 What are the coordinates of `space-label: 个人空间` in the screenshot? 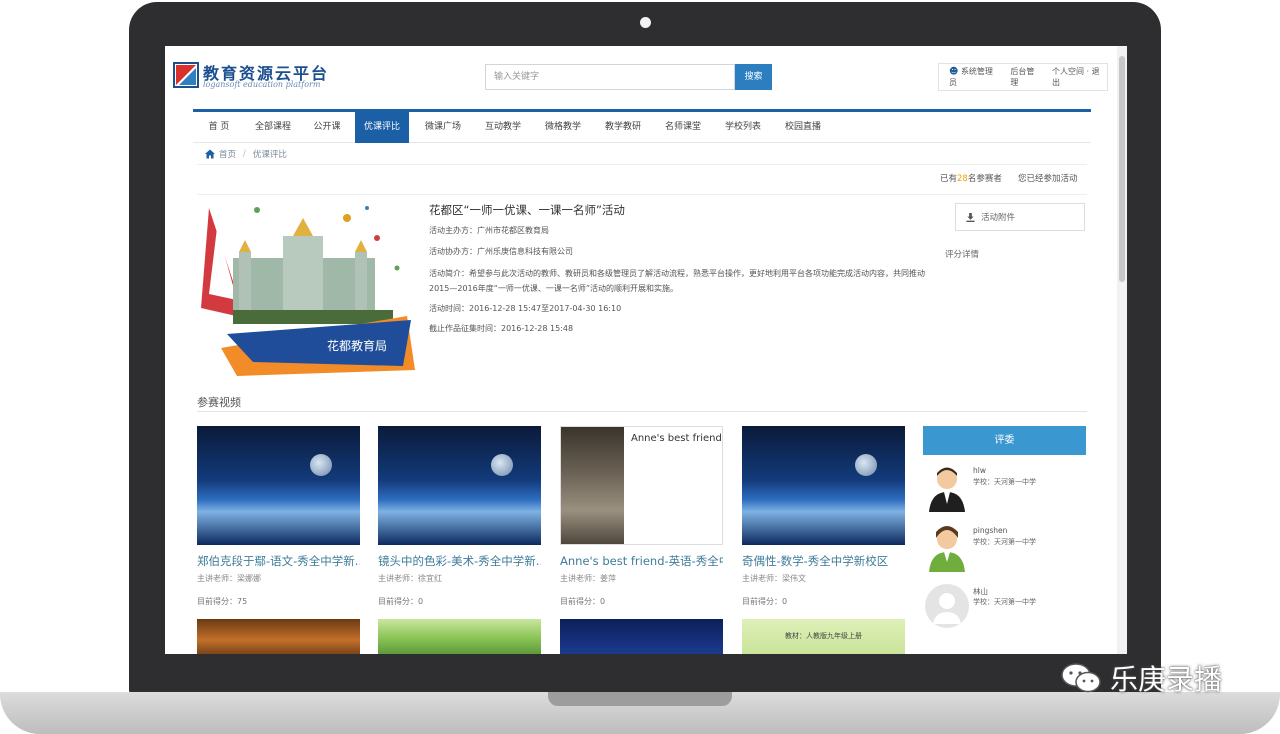 It's located at (1067, 71).